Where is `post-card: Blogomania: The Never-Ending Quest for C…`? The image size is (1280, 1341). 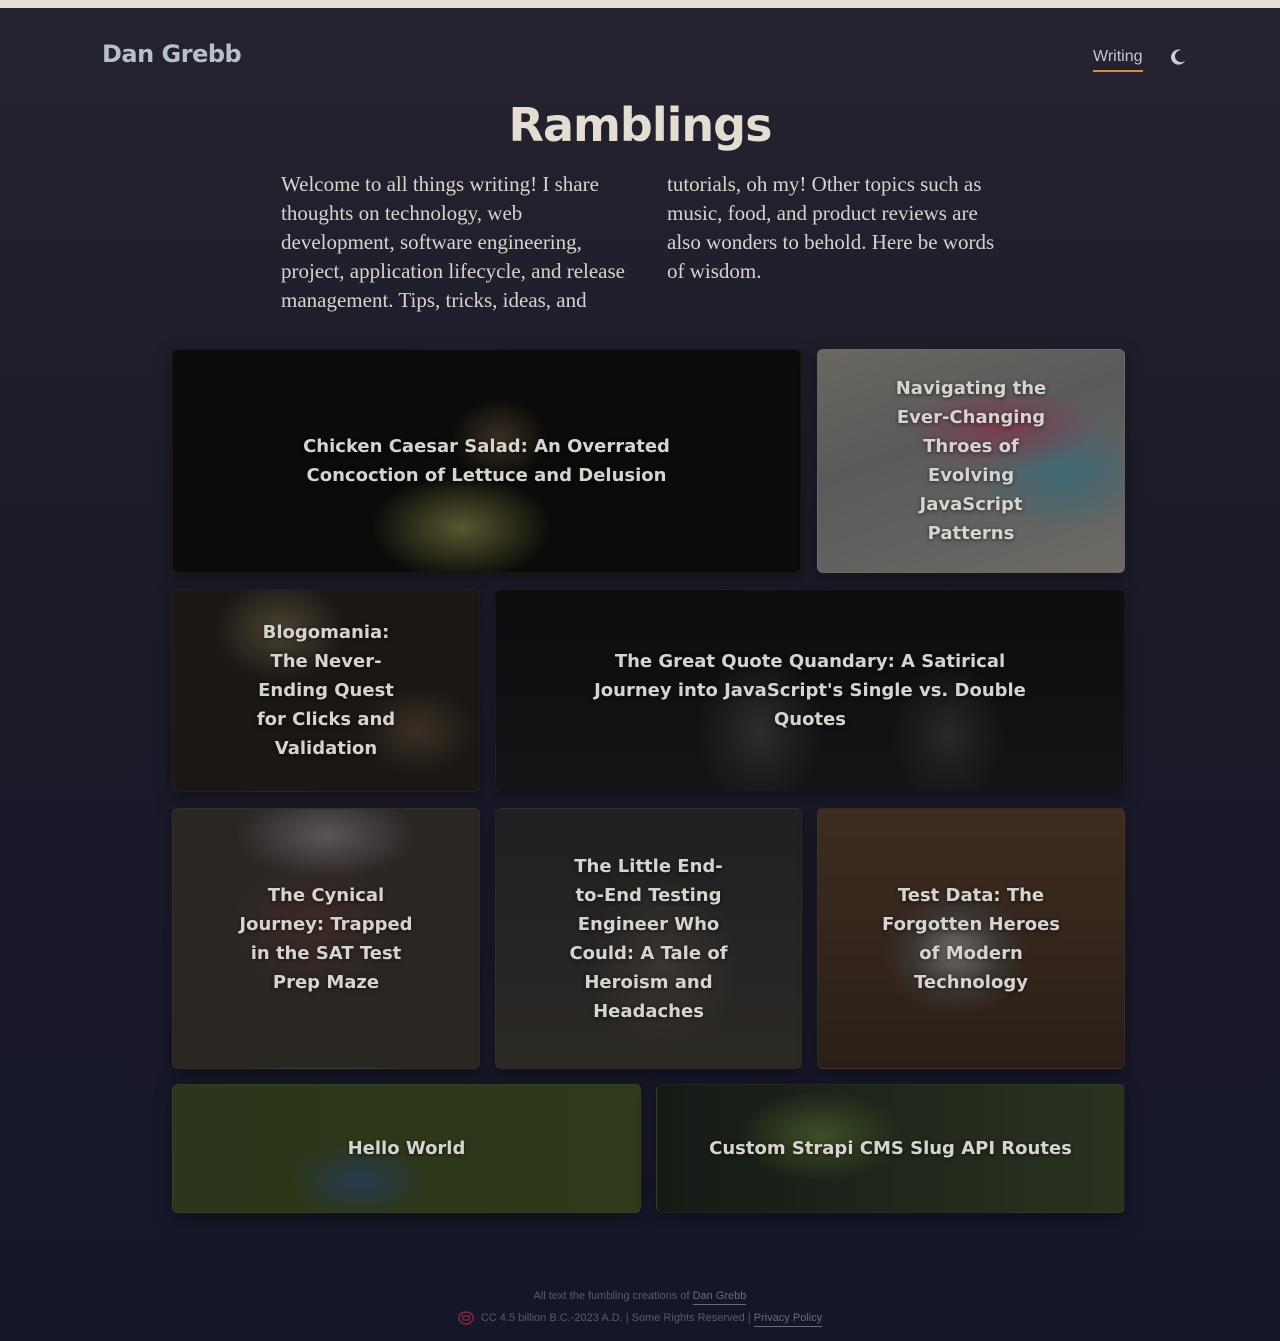
post-card: Blogomania: The Never-Ending Quest for C… is located at coordinates (326, 690).